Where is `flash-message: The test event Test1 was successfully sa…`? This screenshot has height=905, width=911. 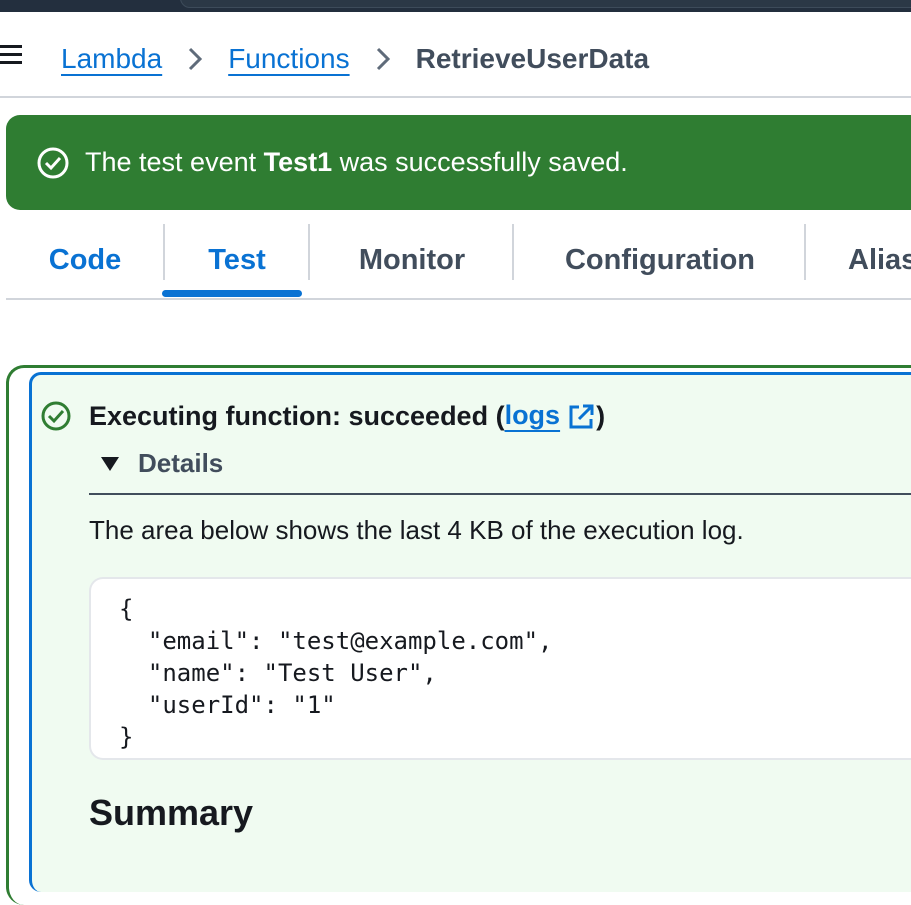
flash-message: The test event Test1 was successfully sa… is located at coordinates (356, 162).